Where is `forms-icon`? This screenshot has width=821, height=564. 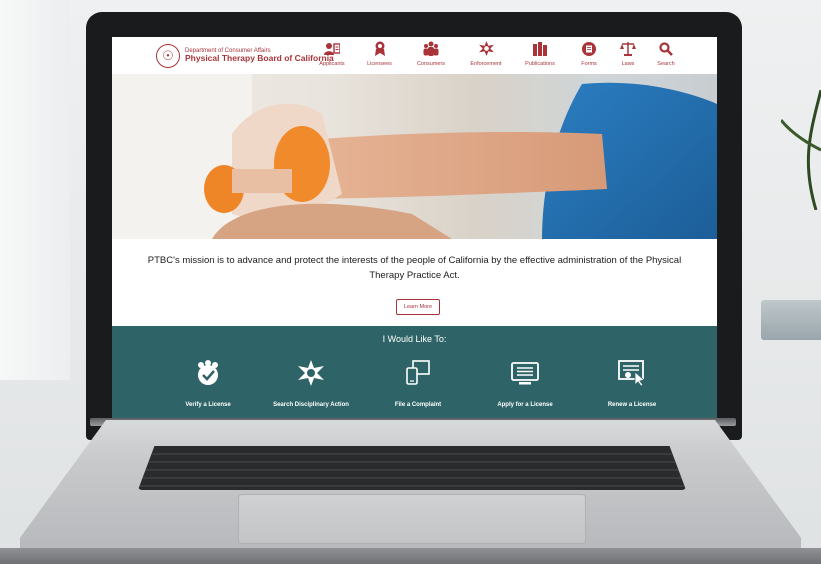 forms-icon is located at coordinates (589, 48).